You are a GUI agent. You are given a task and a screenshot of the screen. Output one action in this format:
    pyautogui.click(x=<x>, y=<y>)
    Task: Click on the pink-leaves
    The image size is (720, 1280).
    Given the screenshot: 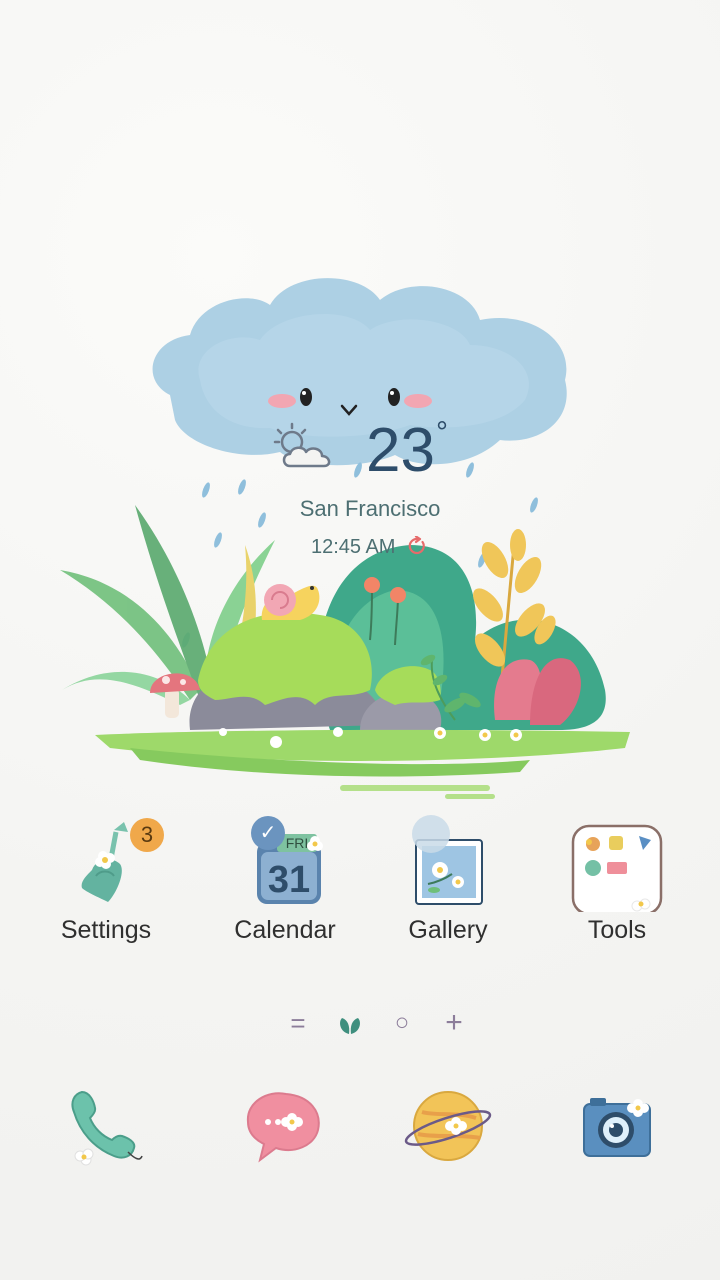 What is the action you would take?
    pyautogui.click(x=537, y=691)
    